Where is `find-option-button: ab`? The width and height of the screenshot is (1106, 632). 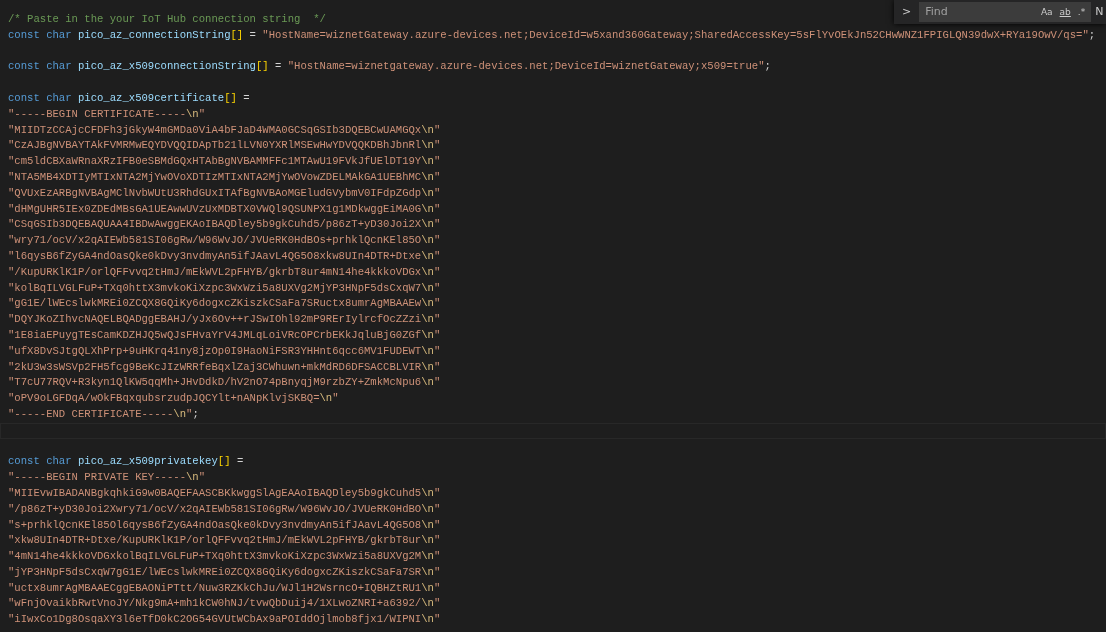
find-option-button: ab is located at coordinates (1065, 12).